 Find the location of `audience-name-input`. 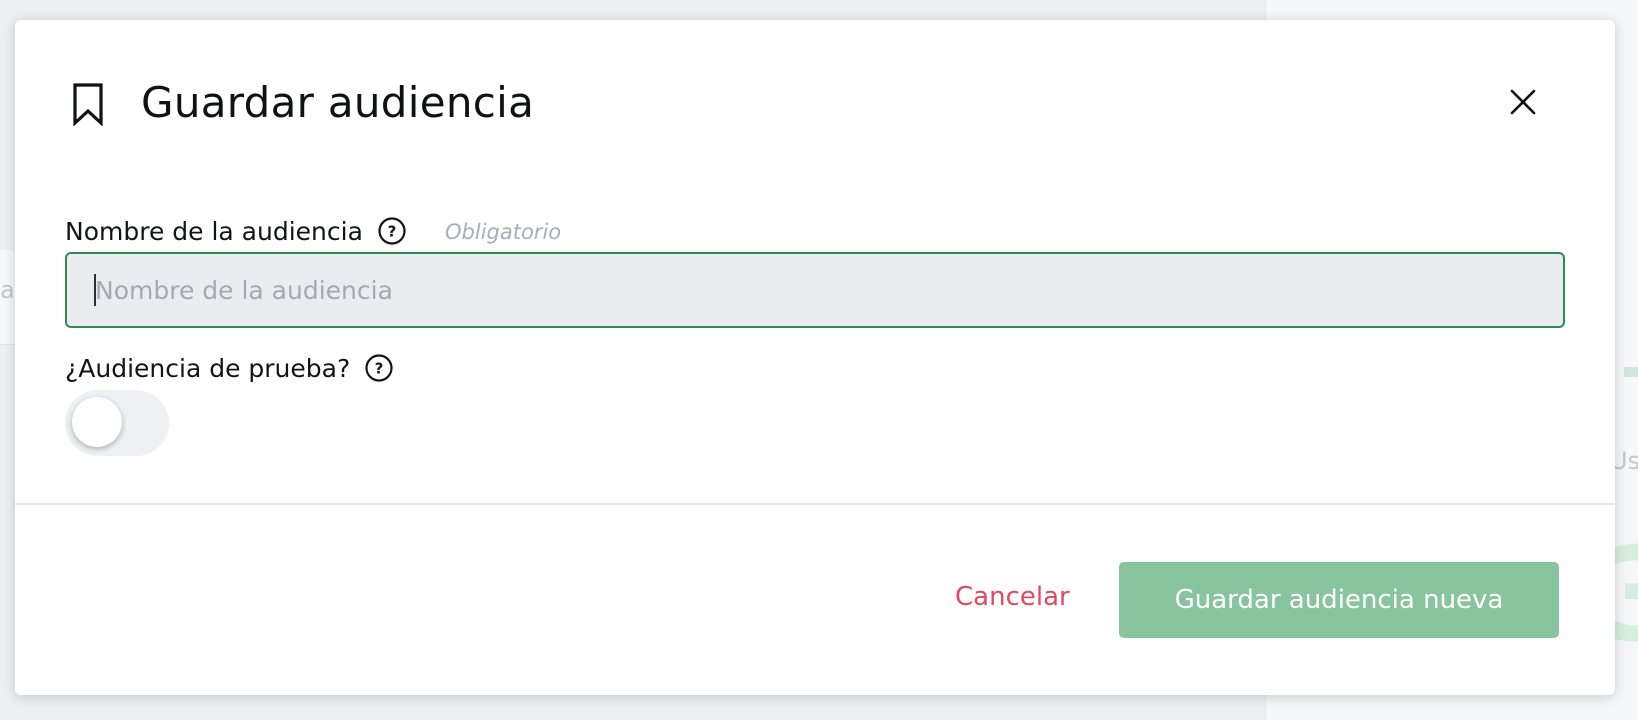

audience-name-input is located at coordinates (815, 290).